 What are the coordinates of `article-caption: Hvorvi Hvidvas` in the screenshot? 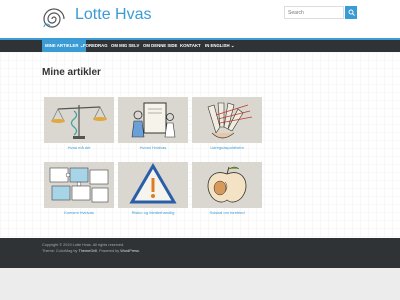 It's located at (153, 147).